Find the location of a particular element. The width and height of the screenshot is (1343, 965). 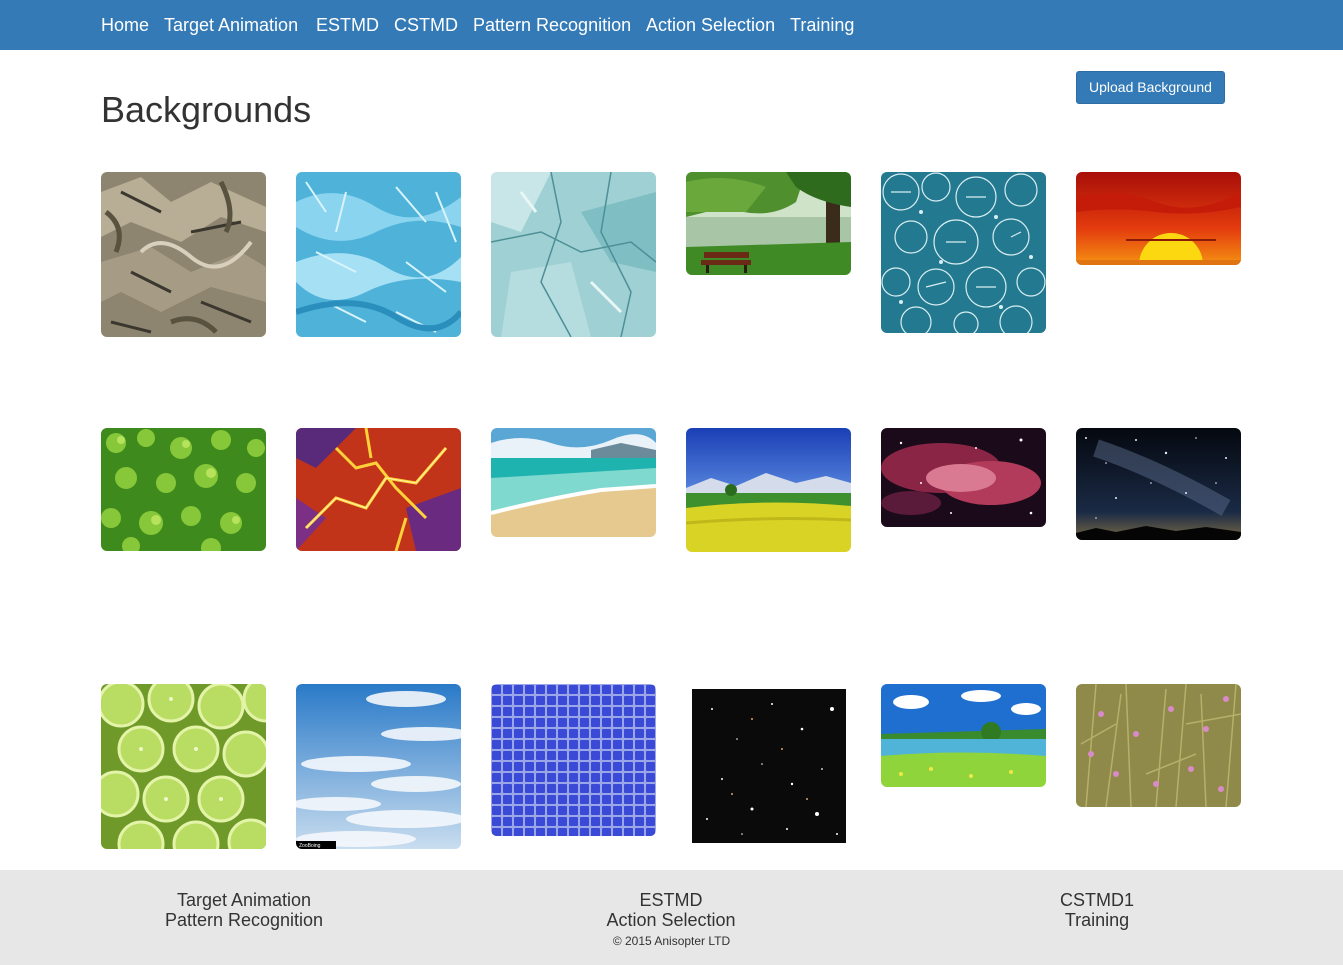

background-thumb-blue-sky: ZooBoing is located at coordinates (378, 766).